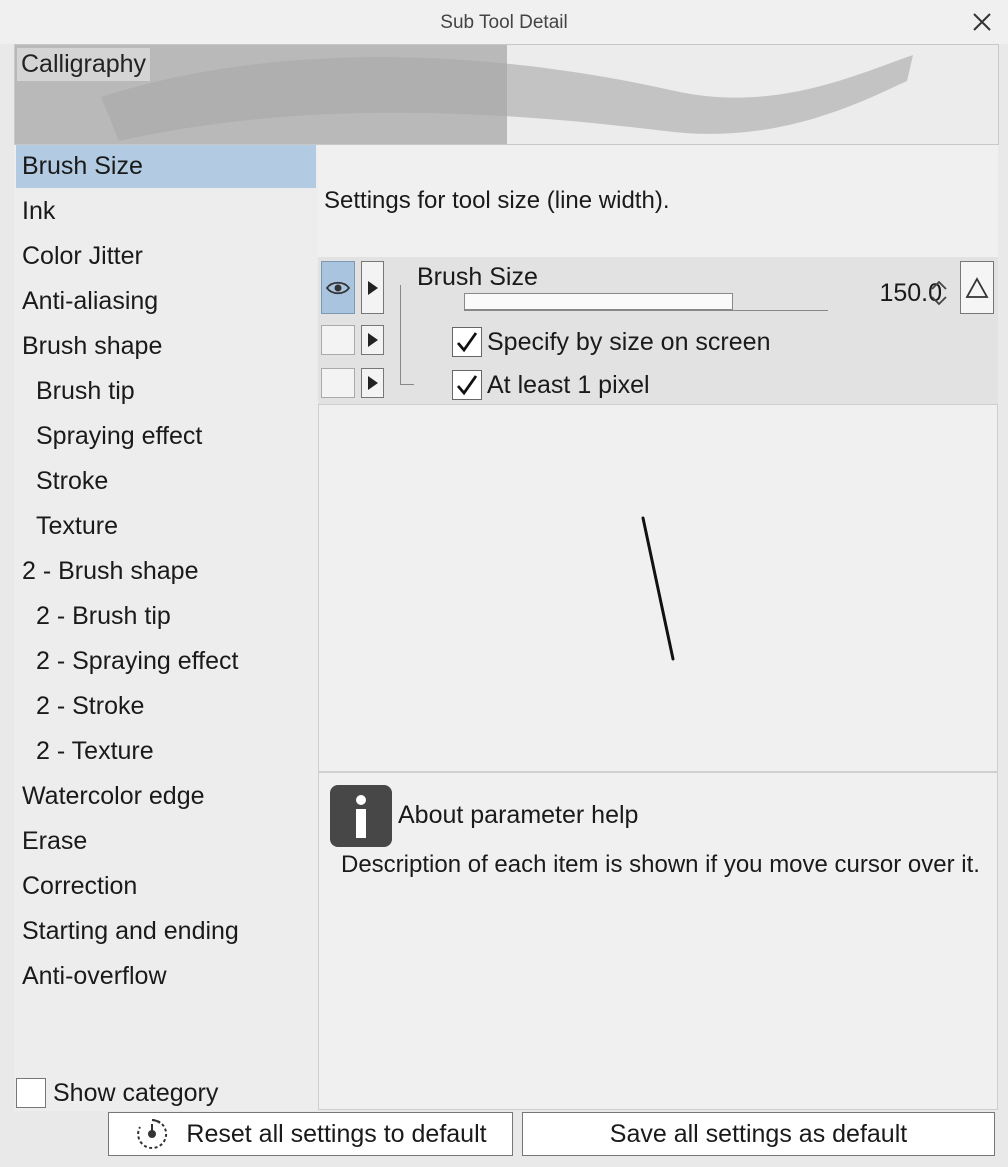 This screenshot has height=1167, width=1008. Describe the element at coordinates (939, 293) in the screenshot. I see `spin-icon` at that location.